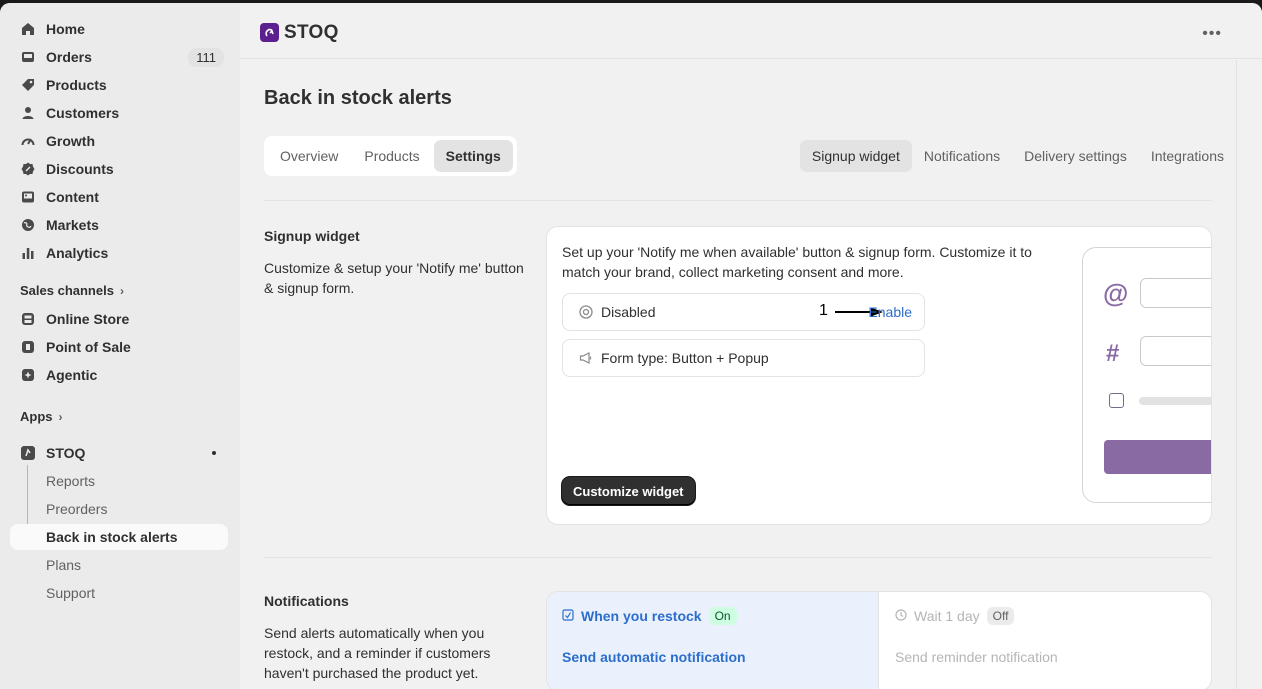  Describe the element at coordinates (586, 312) in the screenshot. I see `disabled-icon` at that location.